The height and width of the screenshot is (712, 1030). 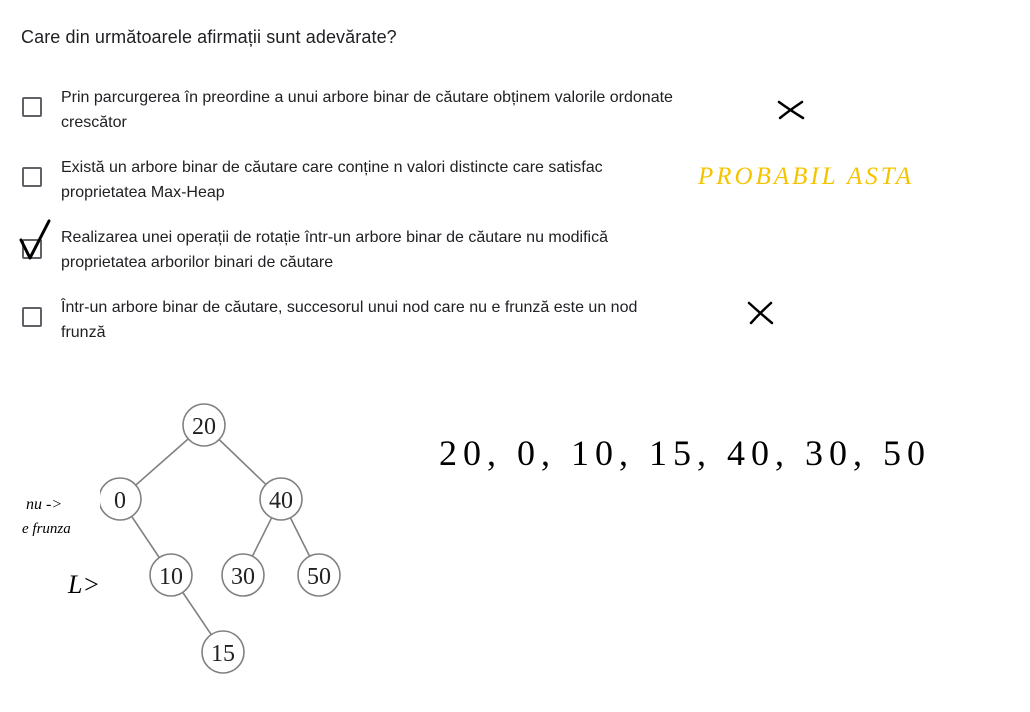 I want to click on handwritten-note-1: nu ->, so click(x=44, y=504).